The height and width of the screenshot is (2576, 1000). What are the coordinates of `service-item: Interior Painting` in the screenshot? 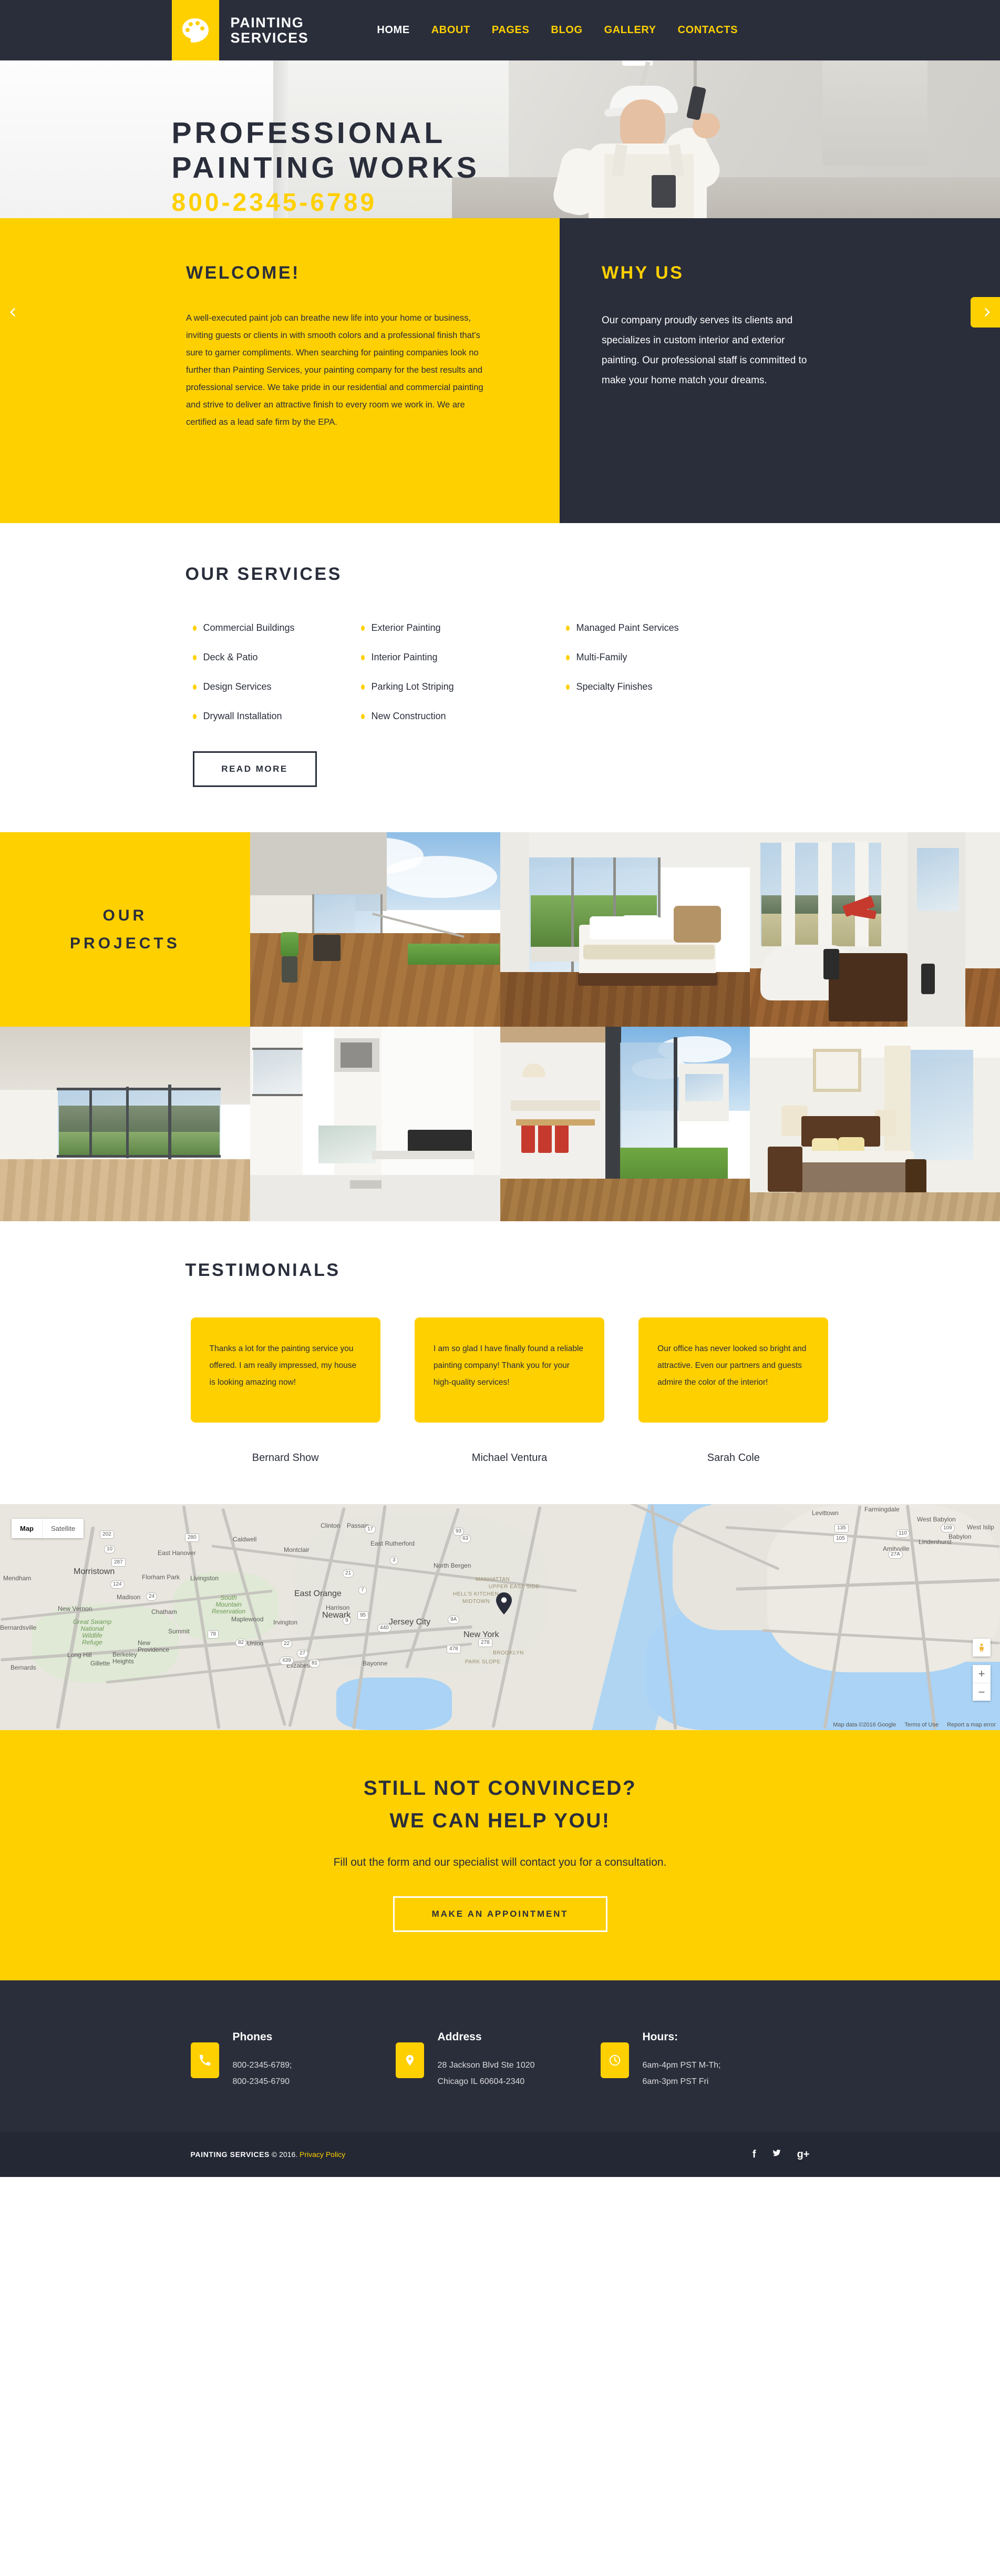 It's located at (463, 657).